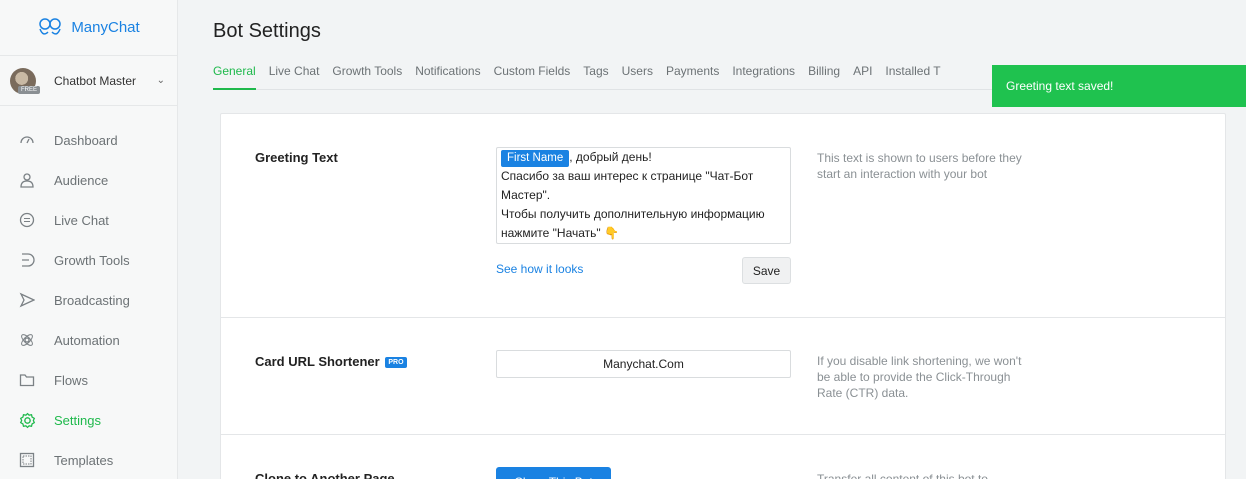 The width and height of the screenshot is (1246, 479). I want to click on manychat-logo-icon, so click(50, 26).